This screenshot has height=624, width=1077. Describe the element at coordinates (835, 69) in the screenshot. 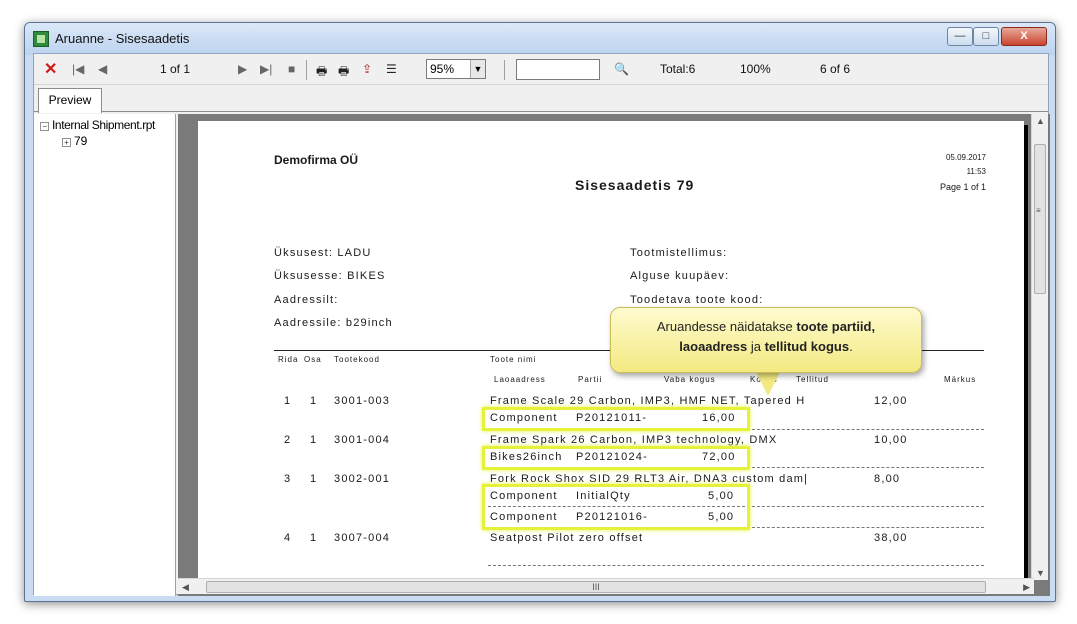

I see `records-count: 6 of 6` at that location.